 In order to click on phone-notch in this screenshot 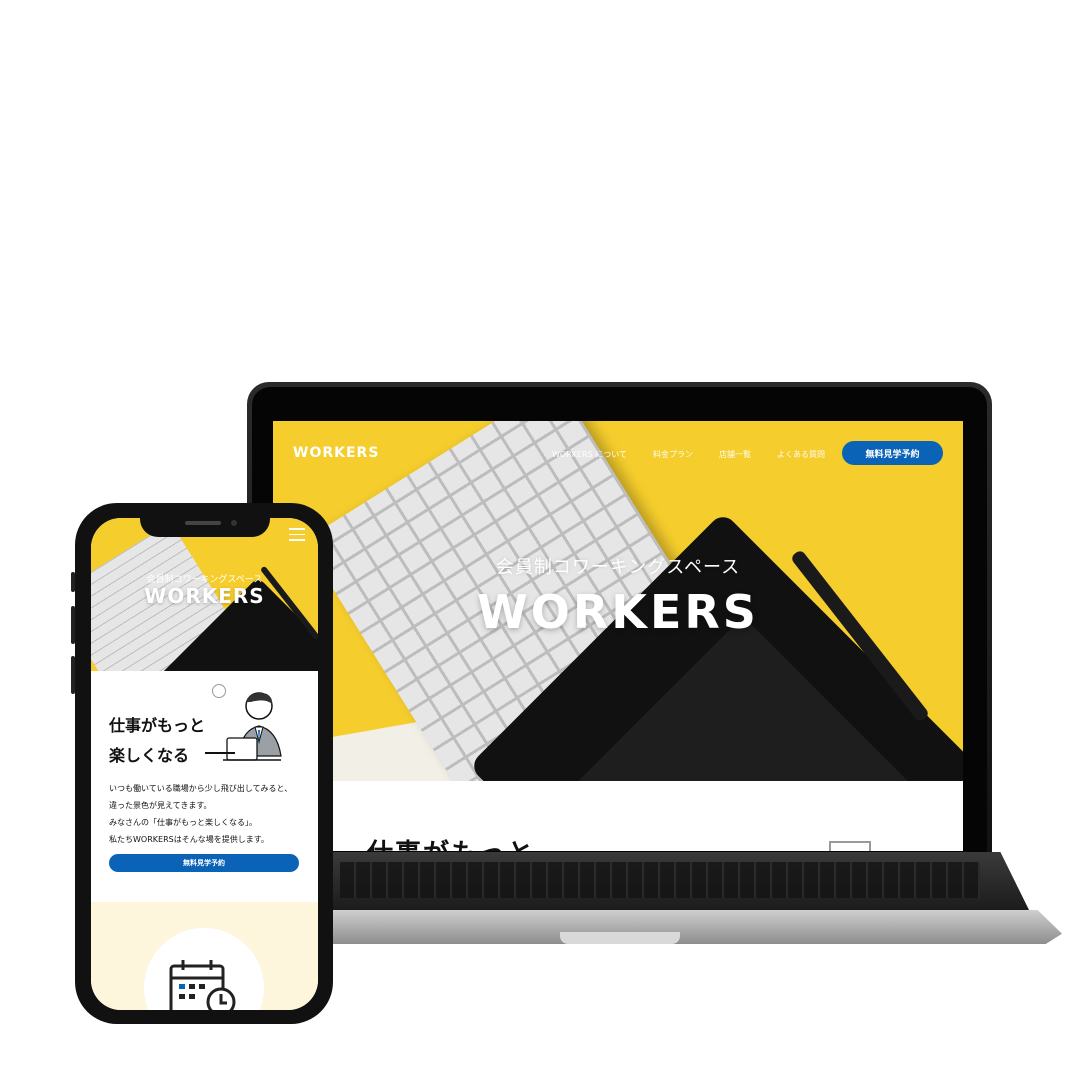, I will do `click(205, 520)`.